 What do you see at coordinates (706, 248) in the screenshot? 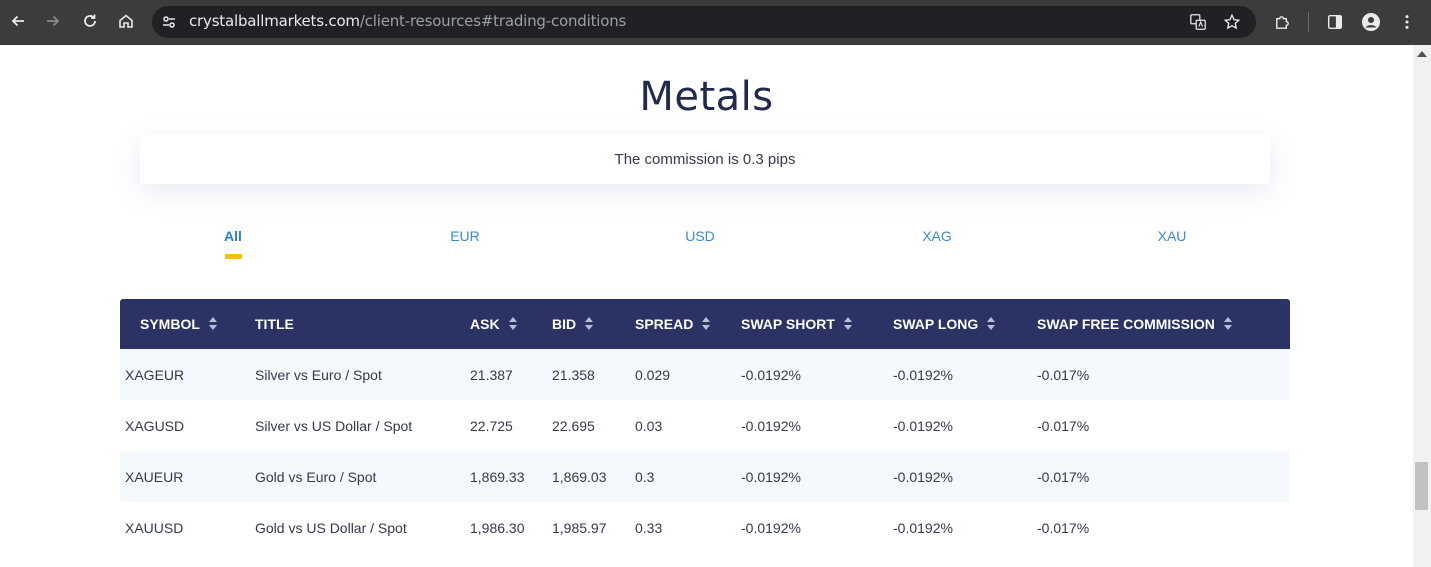
I see `currency-tabs: All EUR USD XAG XAU` at bounding box center [706, 248].